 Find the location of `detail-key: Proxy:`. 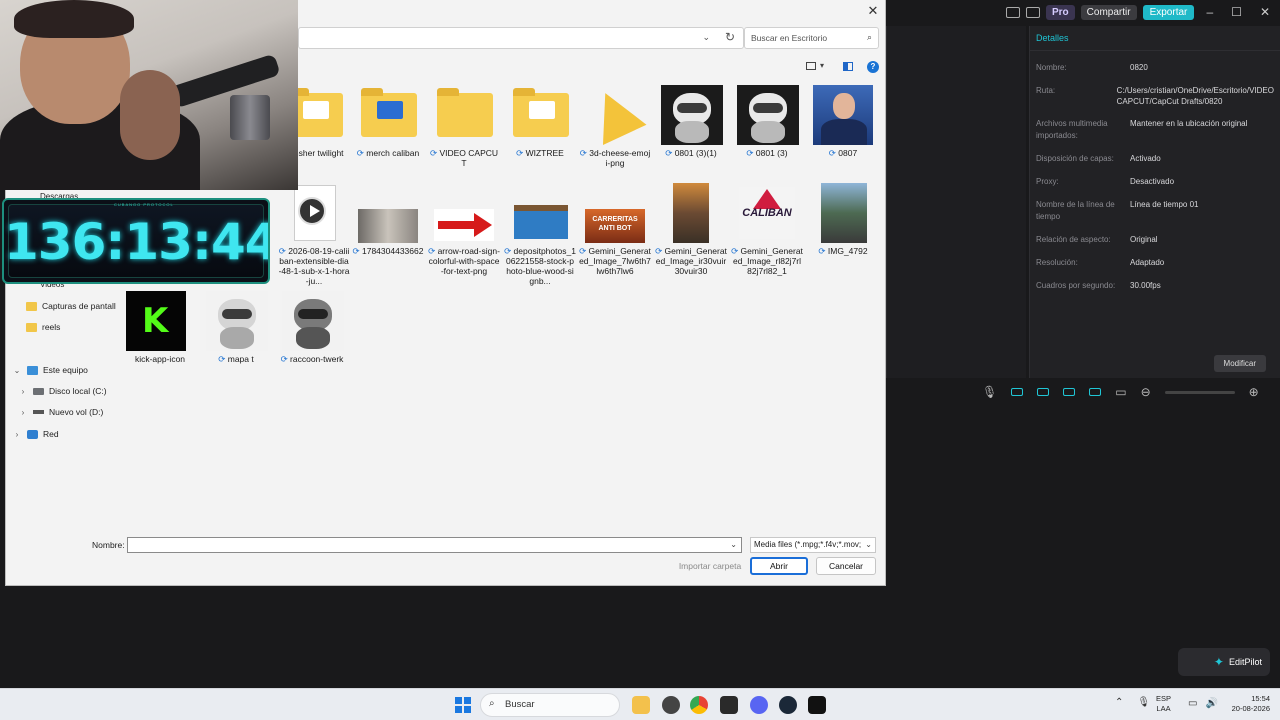

detail-key: Proxy: is located at coordinates (1047, 181).